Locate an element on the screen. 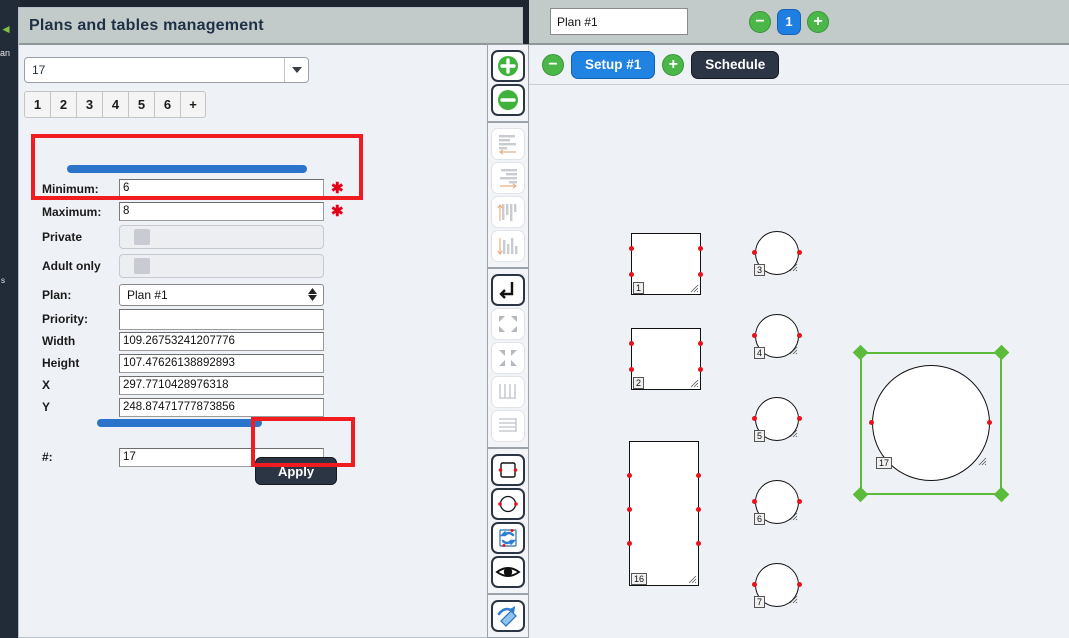 The image size is (1069, 638). chevron-down-icon is located at coordinates (296, 70).